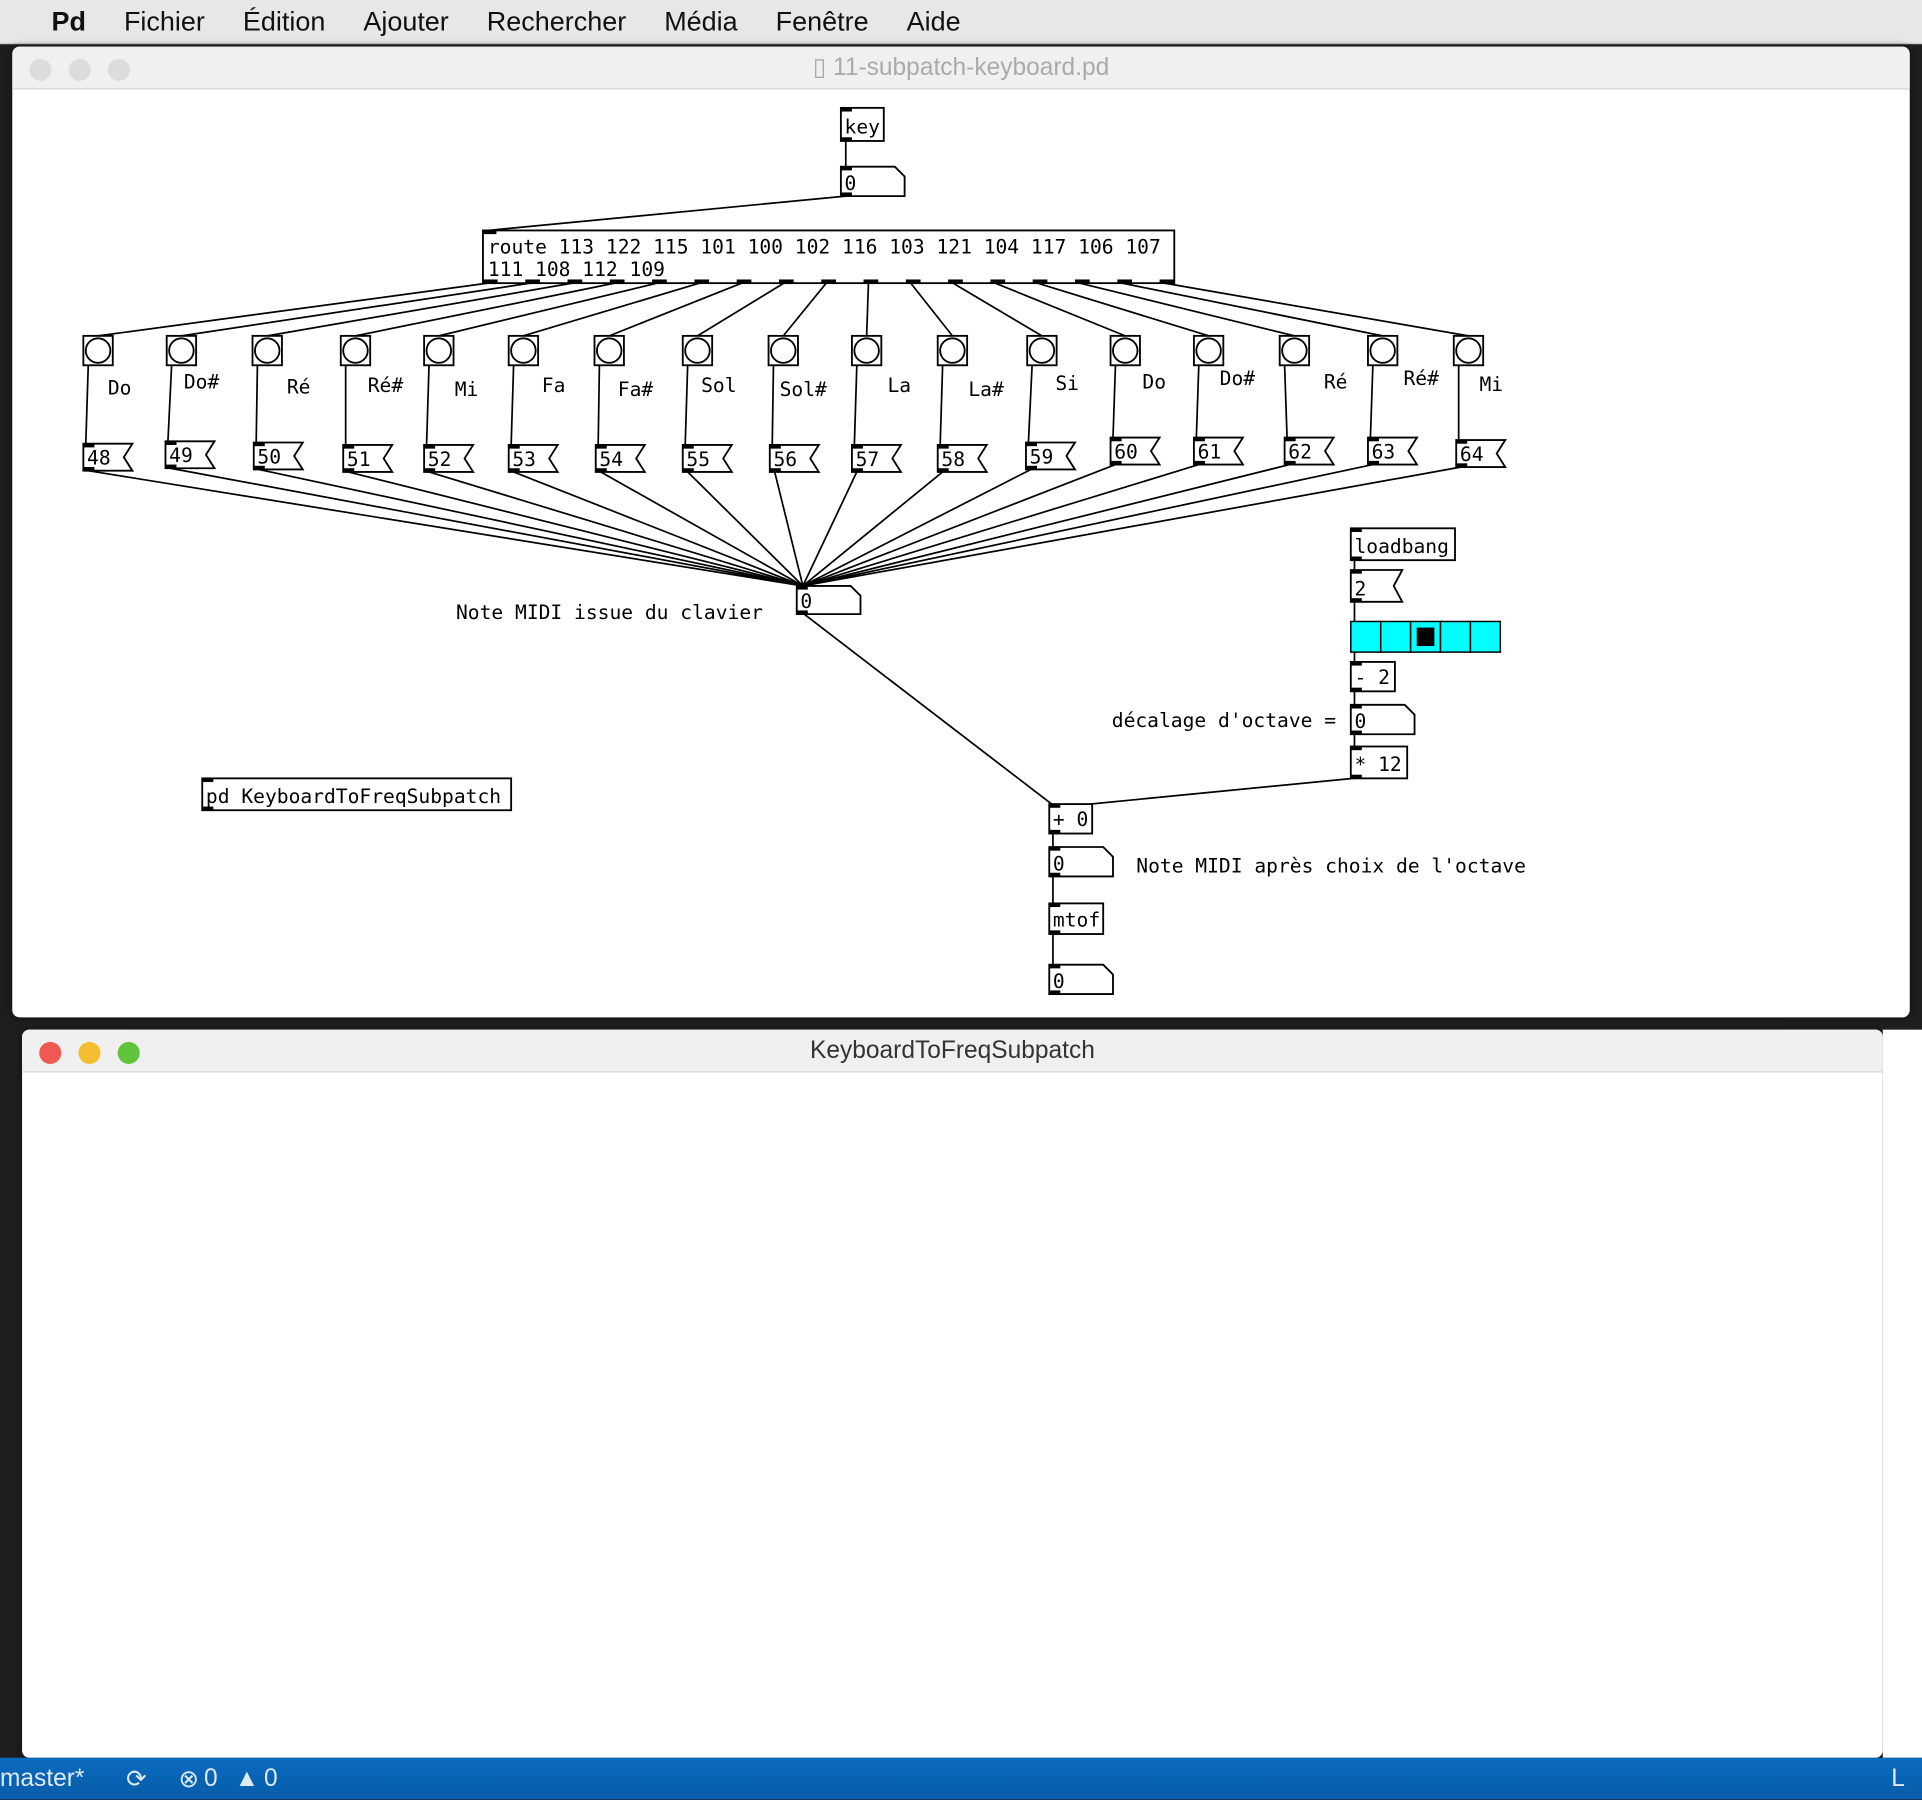 The width and height of the screenshot is (1922, 1800). Describe the element at coordinates (189, 1778) in the screenshot. I see `error-icon: ⊗` at that location.